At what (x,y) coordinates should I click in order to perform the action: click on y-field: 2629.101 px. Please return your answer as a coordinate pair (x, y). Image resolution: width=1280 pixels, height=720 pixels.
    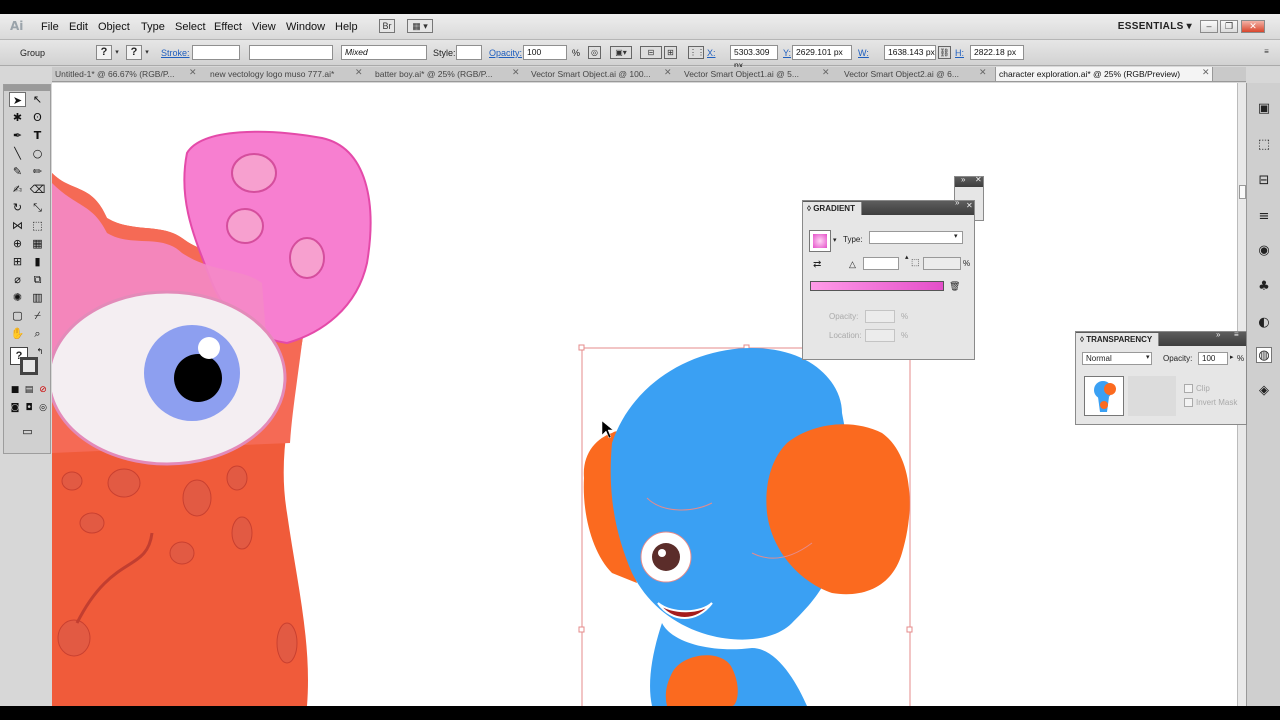
    Looking at the image, I should click on (822, 52).